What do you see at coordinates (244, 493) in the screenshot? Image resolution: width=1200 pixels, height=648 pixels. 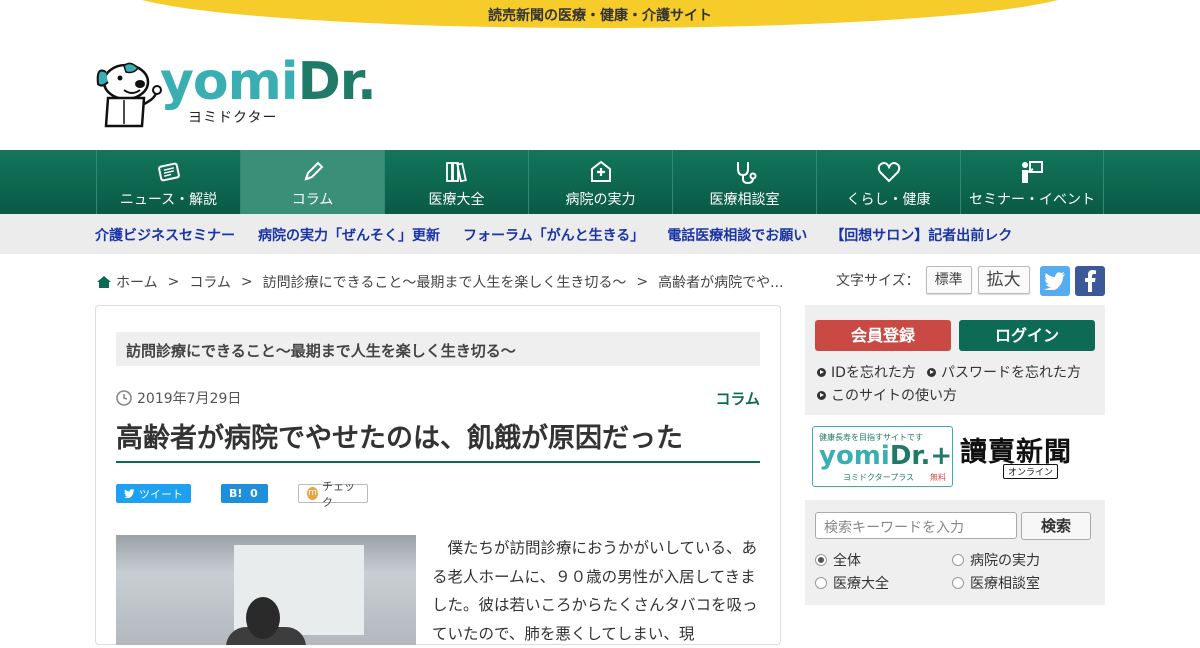 I see `hatena-bookmark-button: B! 0` at bounding box center [244, 493].